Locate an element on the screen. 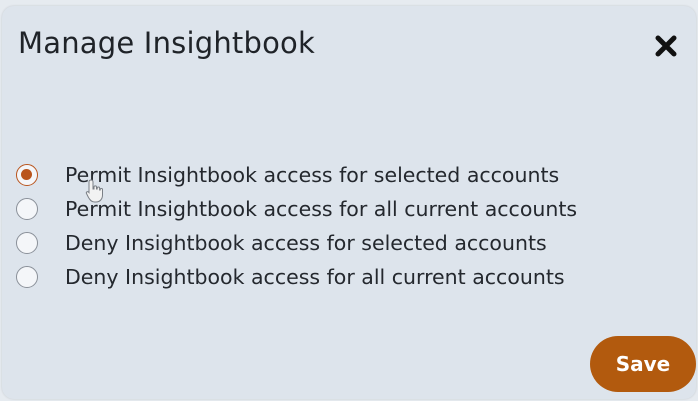  close-icon is located at coordinates (666, 46).